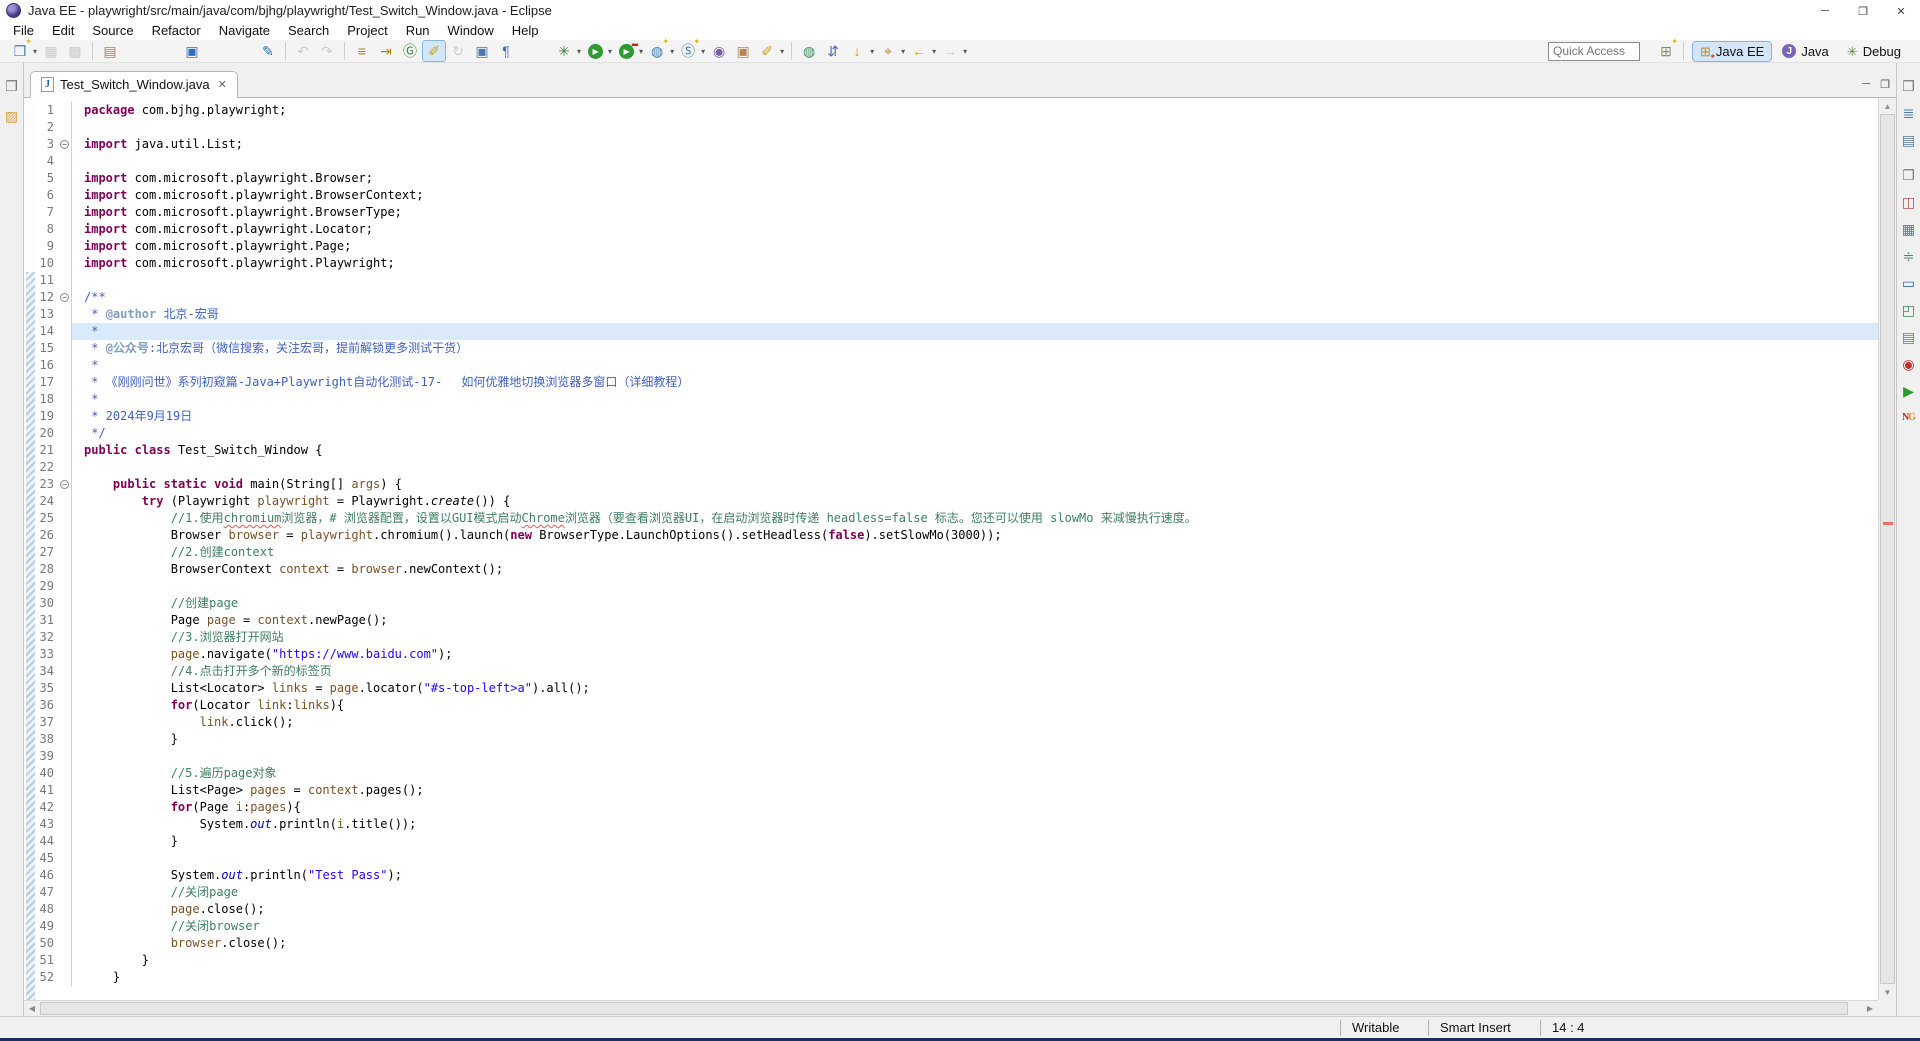 This screenshot has height=1041, width=1920. Describe the element at coordinates (888, 51) in the screenshot. I see `last-edit-location-button: ⌖` at that location.